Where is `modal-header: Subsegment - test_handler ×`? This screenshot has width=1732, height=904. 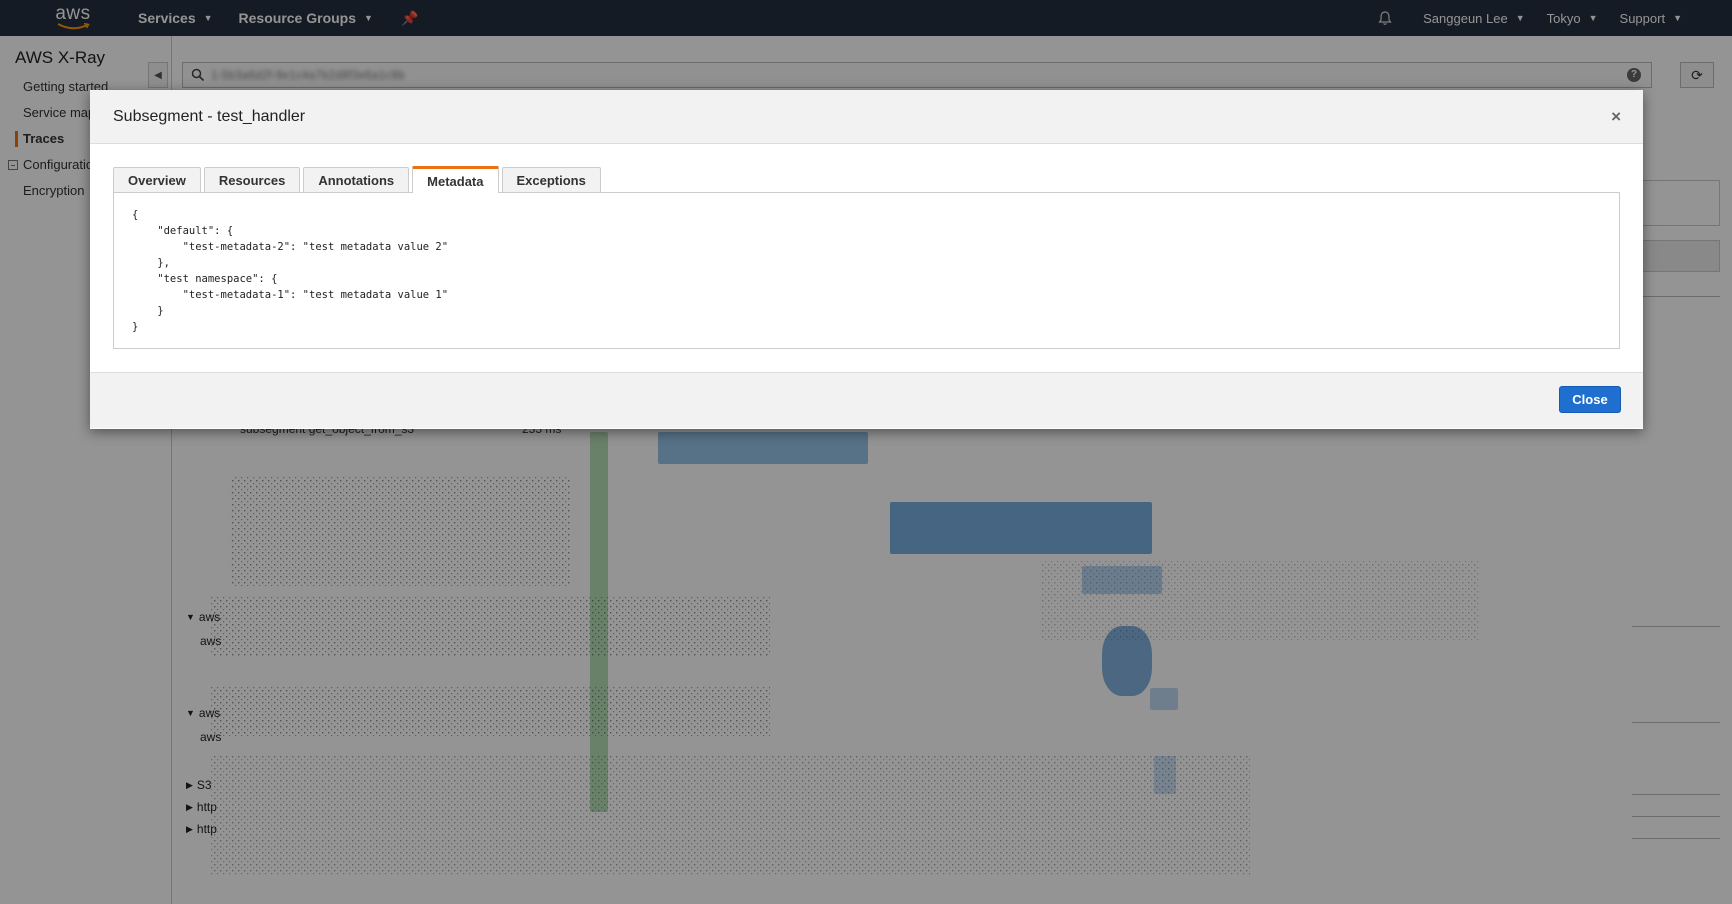 modal-header: Subsegment - test_handler × is located at coordinates (866, 117).